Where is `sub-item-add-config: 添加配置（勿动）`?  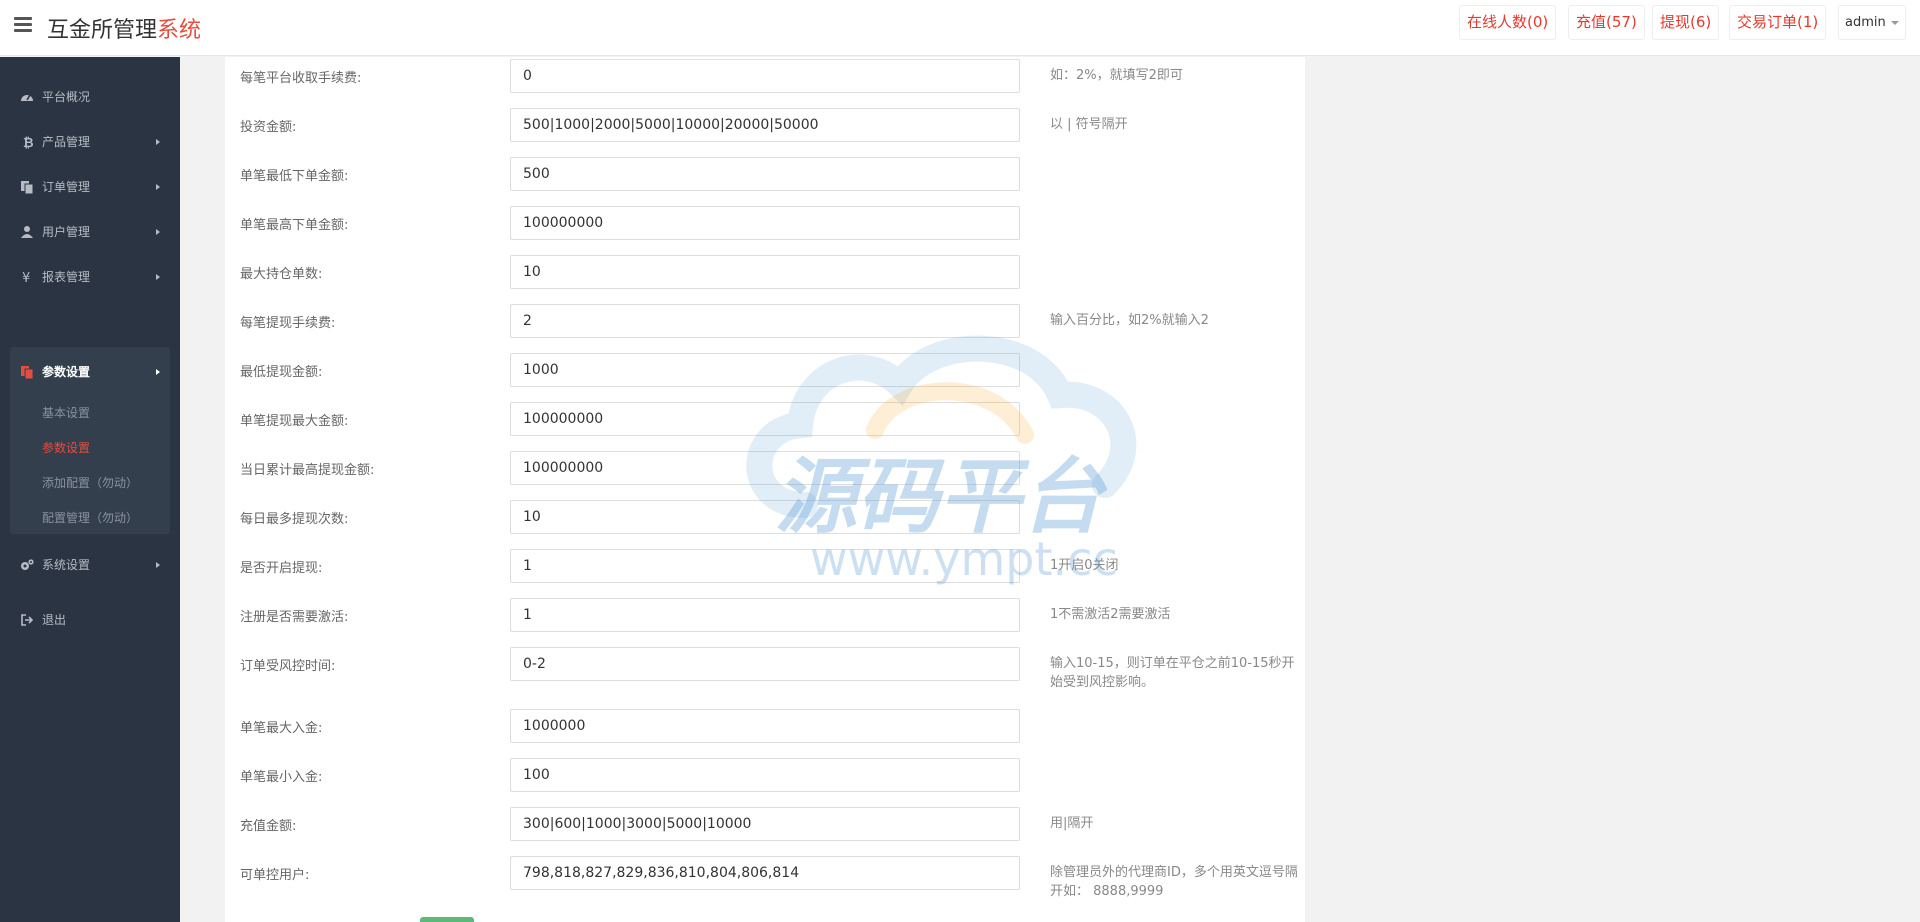
sub-item-add-config: 添加配置（勿动） is located at coordinates (90, 482).